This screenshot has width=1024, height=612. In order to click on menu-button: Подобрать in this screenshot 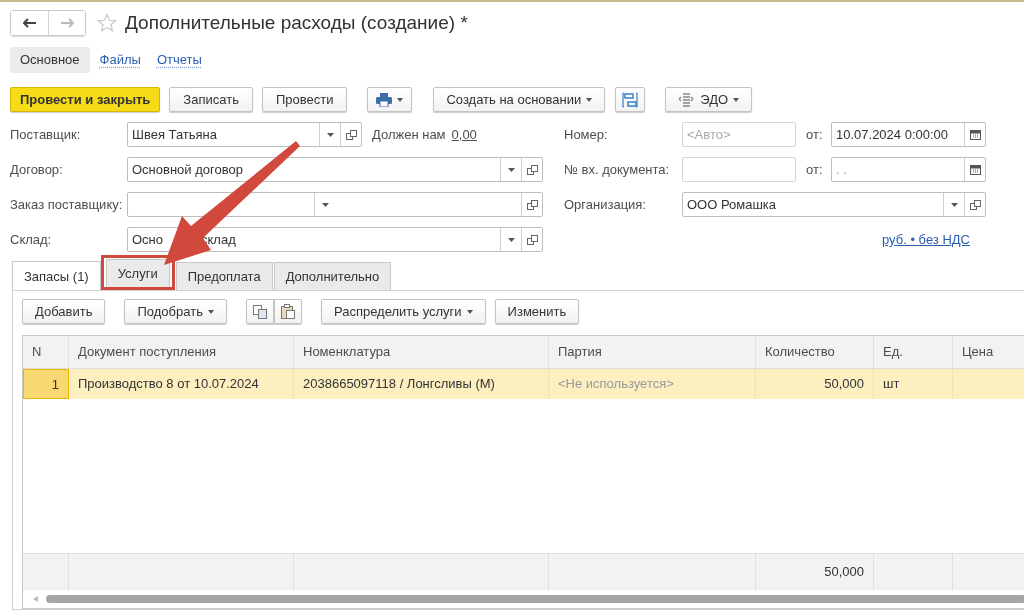, I will do `click(175, 311)`.